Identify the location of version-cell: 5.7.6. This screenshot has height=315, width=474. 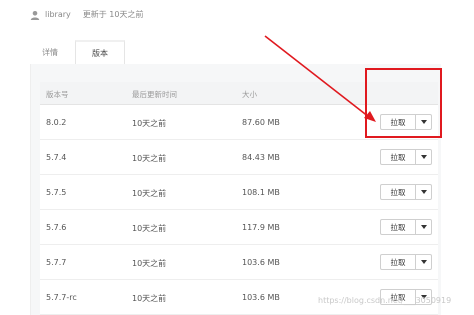
(56, 227).